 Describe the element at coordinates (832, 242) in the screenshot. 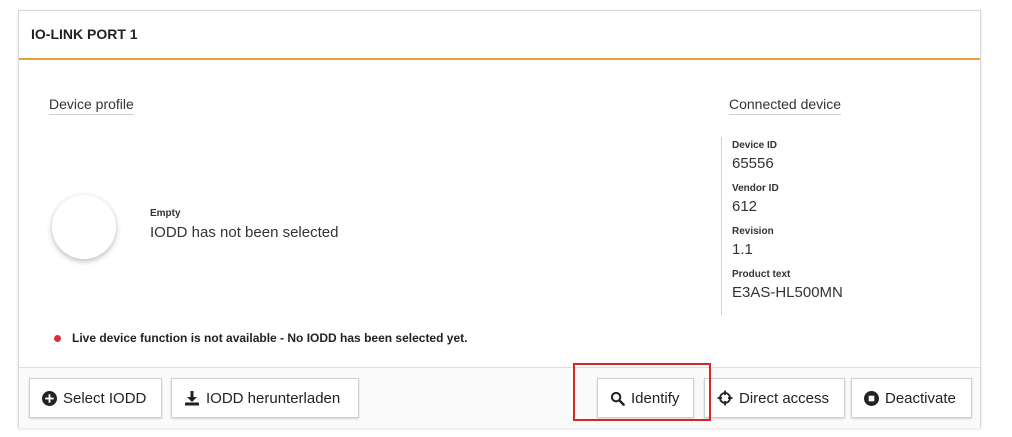

I see `revision-field: Revision 1.1` at that location.